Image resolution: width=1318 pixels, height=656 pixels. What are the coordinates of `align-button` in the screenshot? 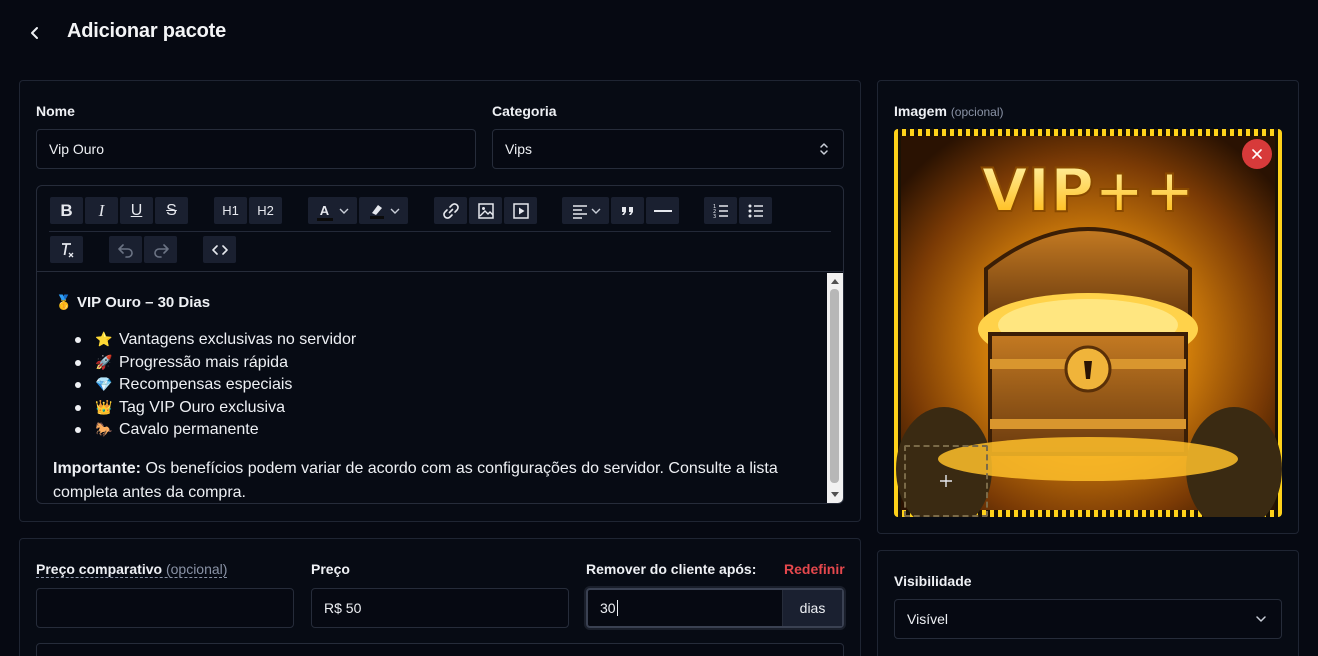 It's located at (585, 210).